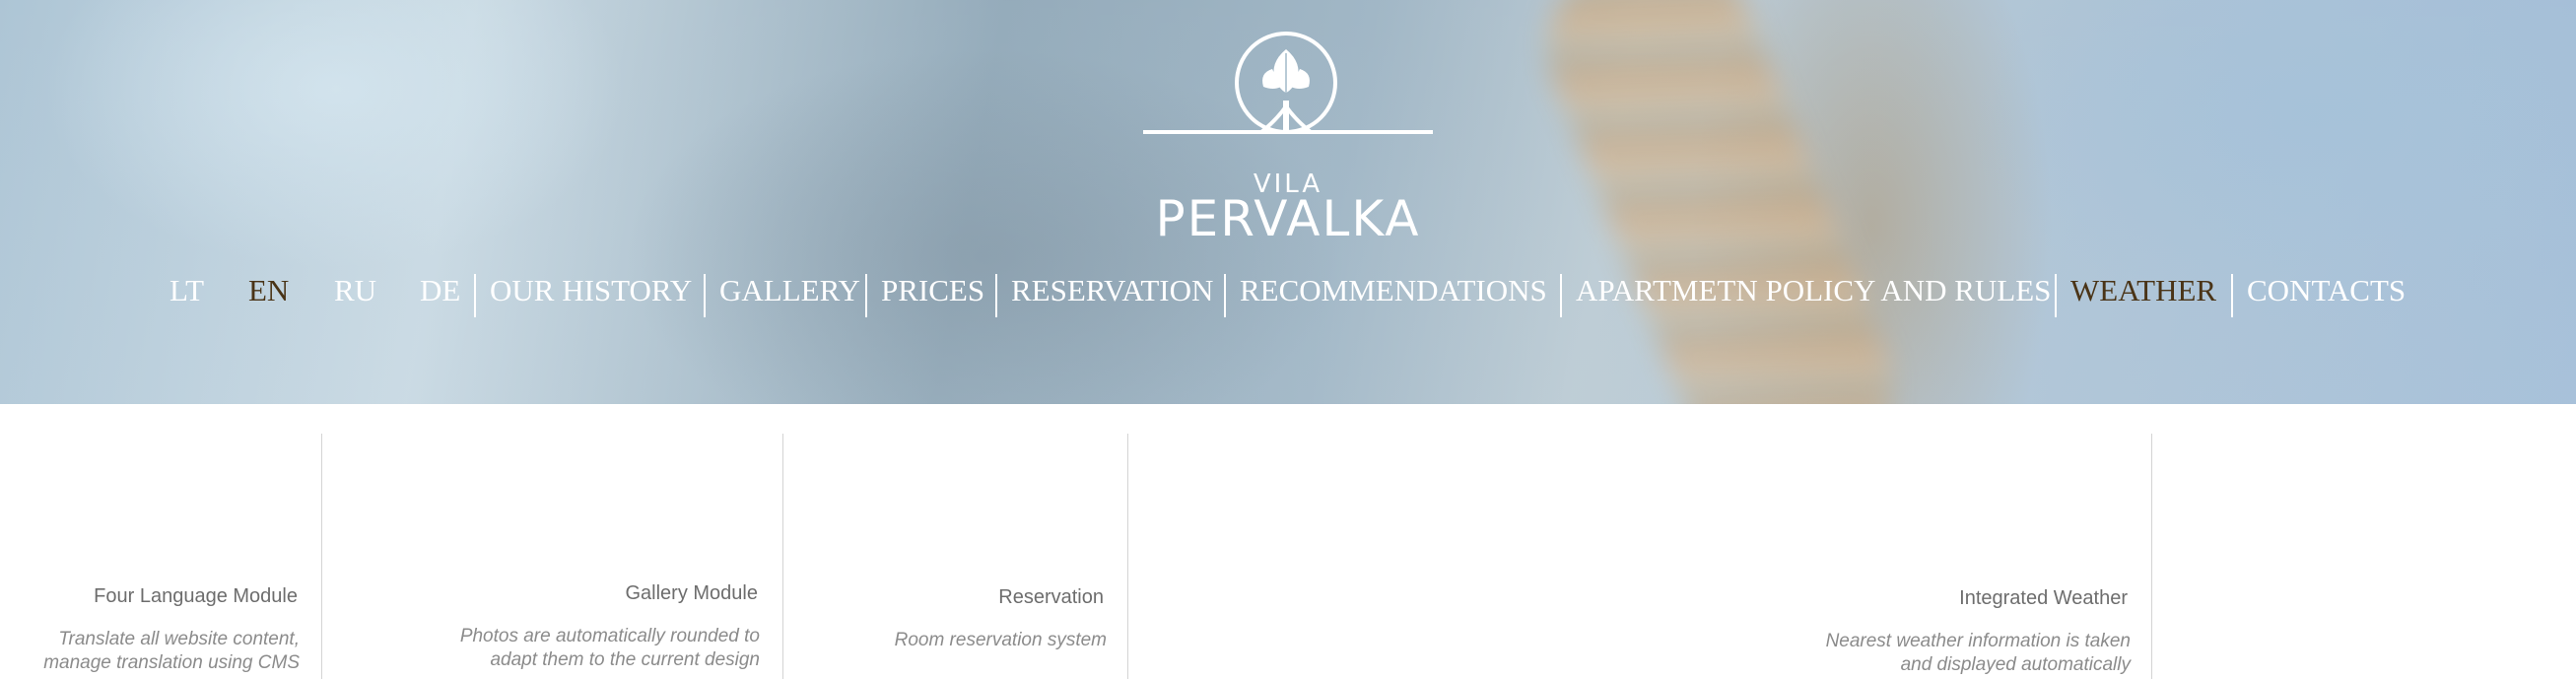  I want to click on nav-item-contacts: CONTACTS, so click(2326, 294).